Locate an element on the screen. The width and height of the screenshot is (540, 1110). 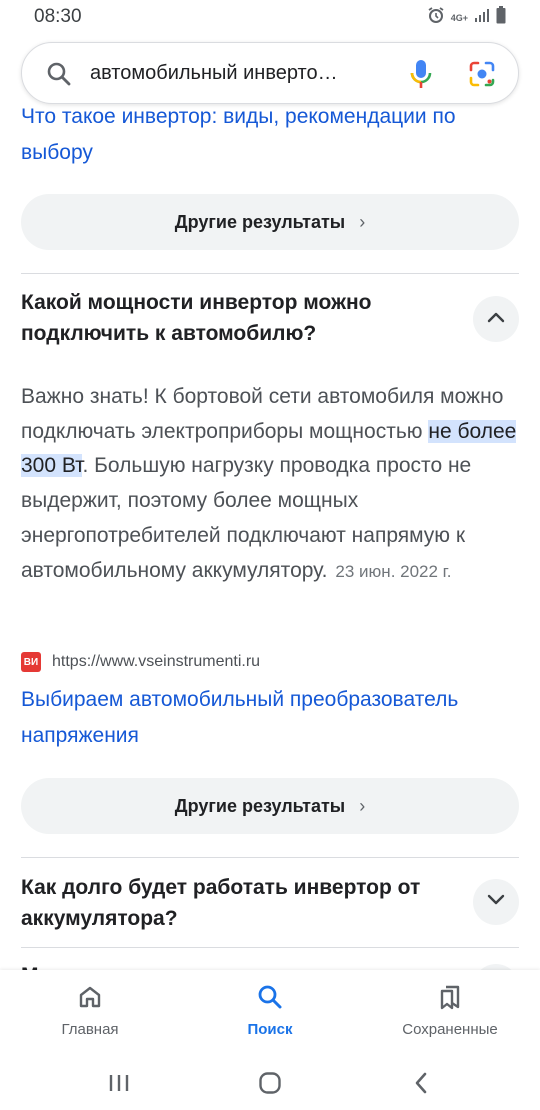
nav-home-label: Главная is located at coordinates (90, 1029).